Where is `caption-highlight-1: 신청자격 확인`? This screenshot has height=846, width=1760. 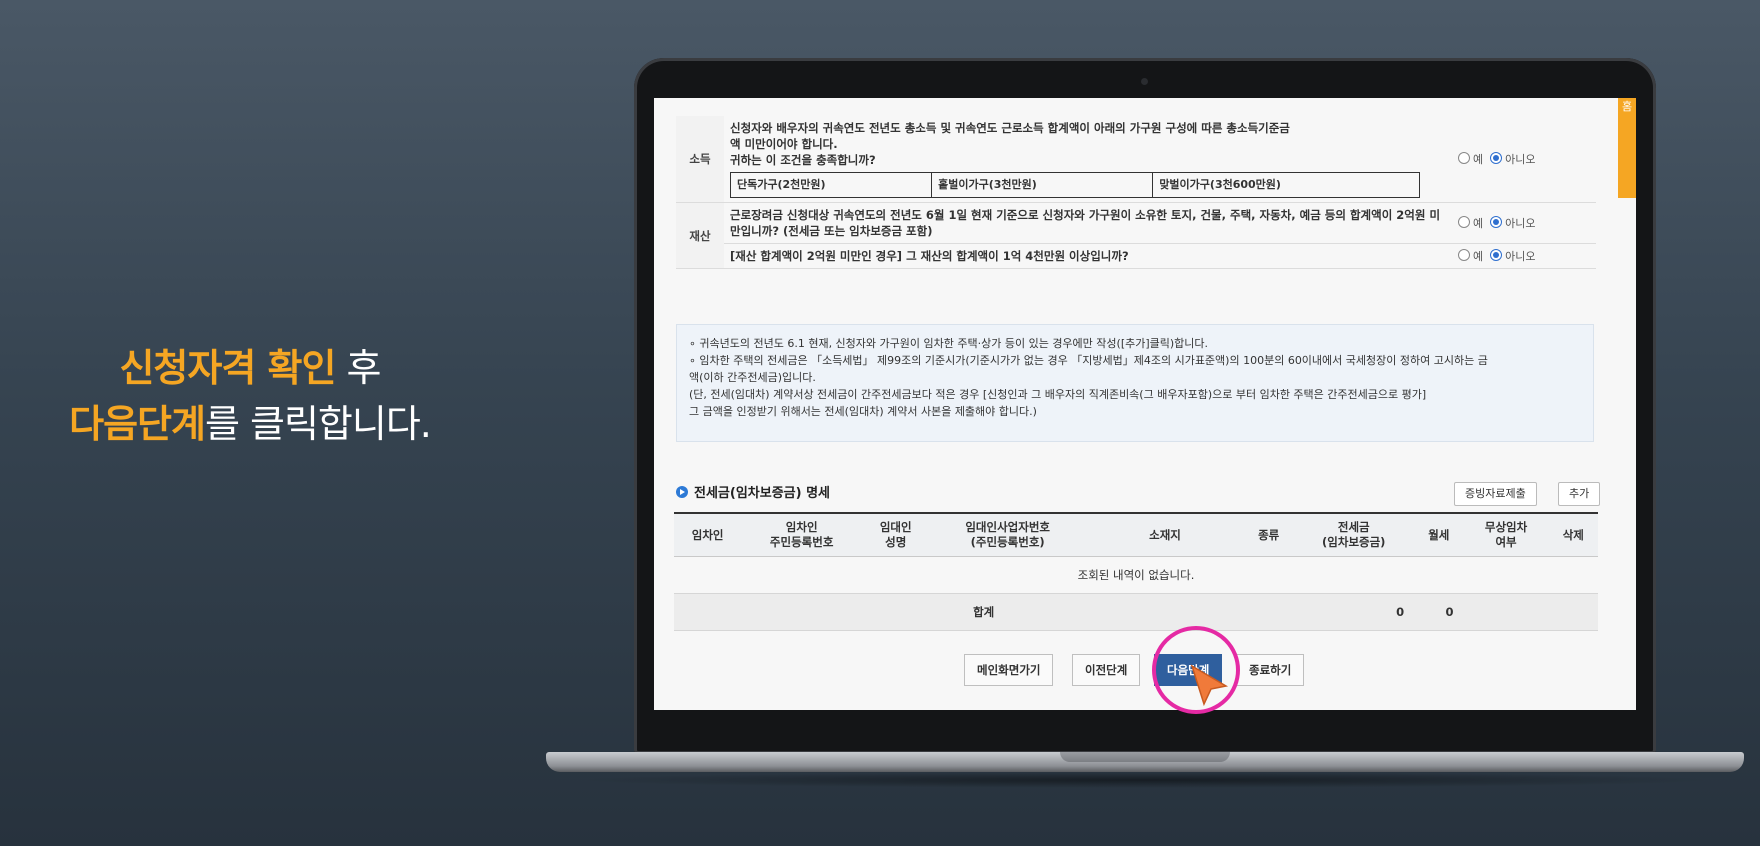
caption-highlight-1: 신청자격 확인 is located at coordinates (227, 368).